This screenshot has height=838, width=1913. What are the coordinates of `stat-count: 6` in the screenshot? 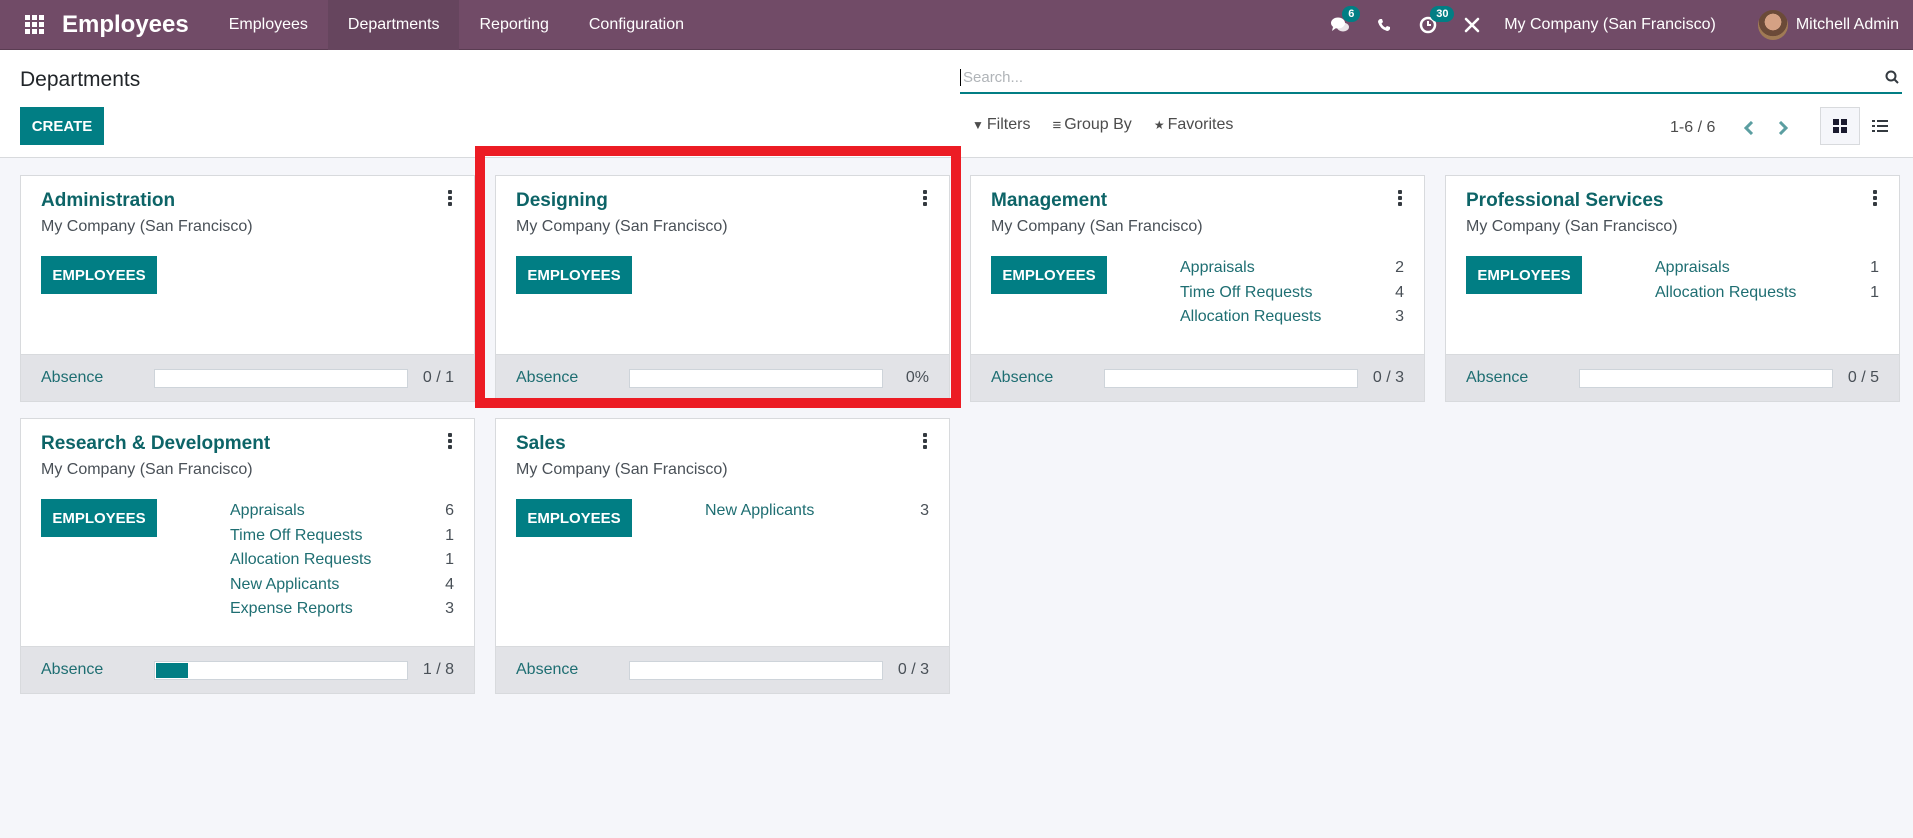 It's located at (449, 510).